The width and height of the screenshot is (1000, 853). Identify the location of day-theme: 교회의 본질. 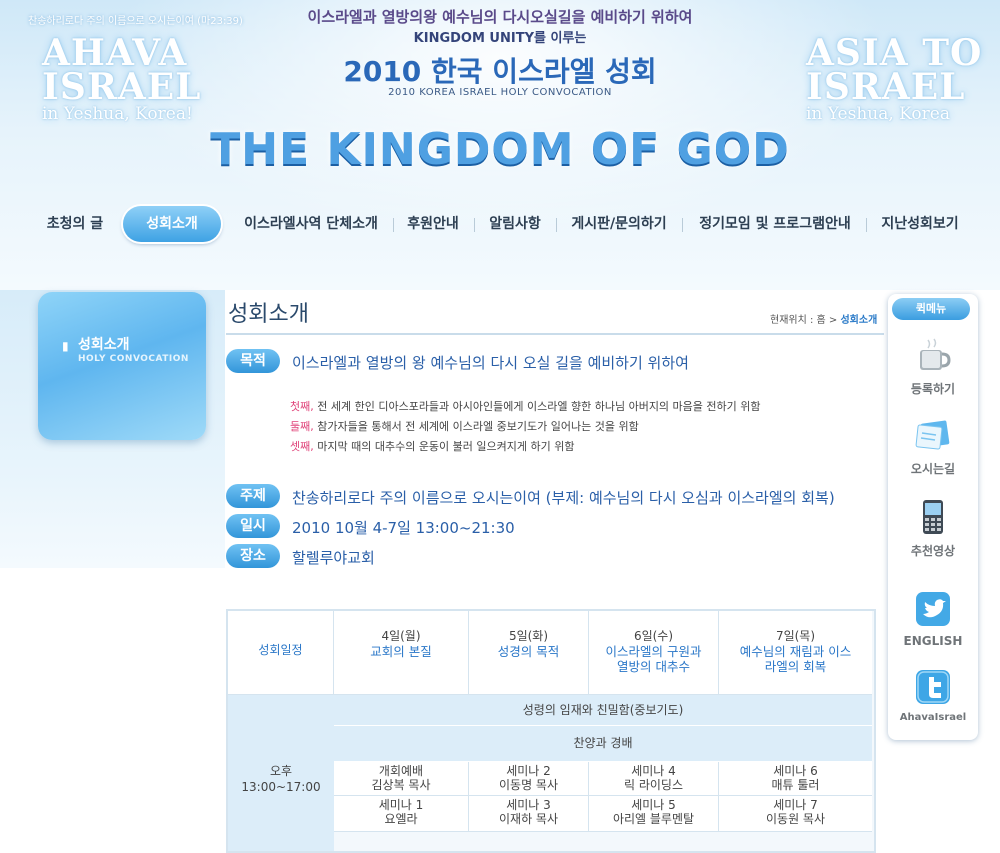
(401, 651).